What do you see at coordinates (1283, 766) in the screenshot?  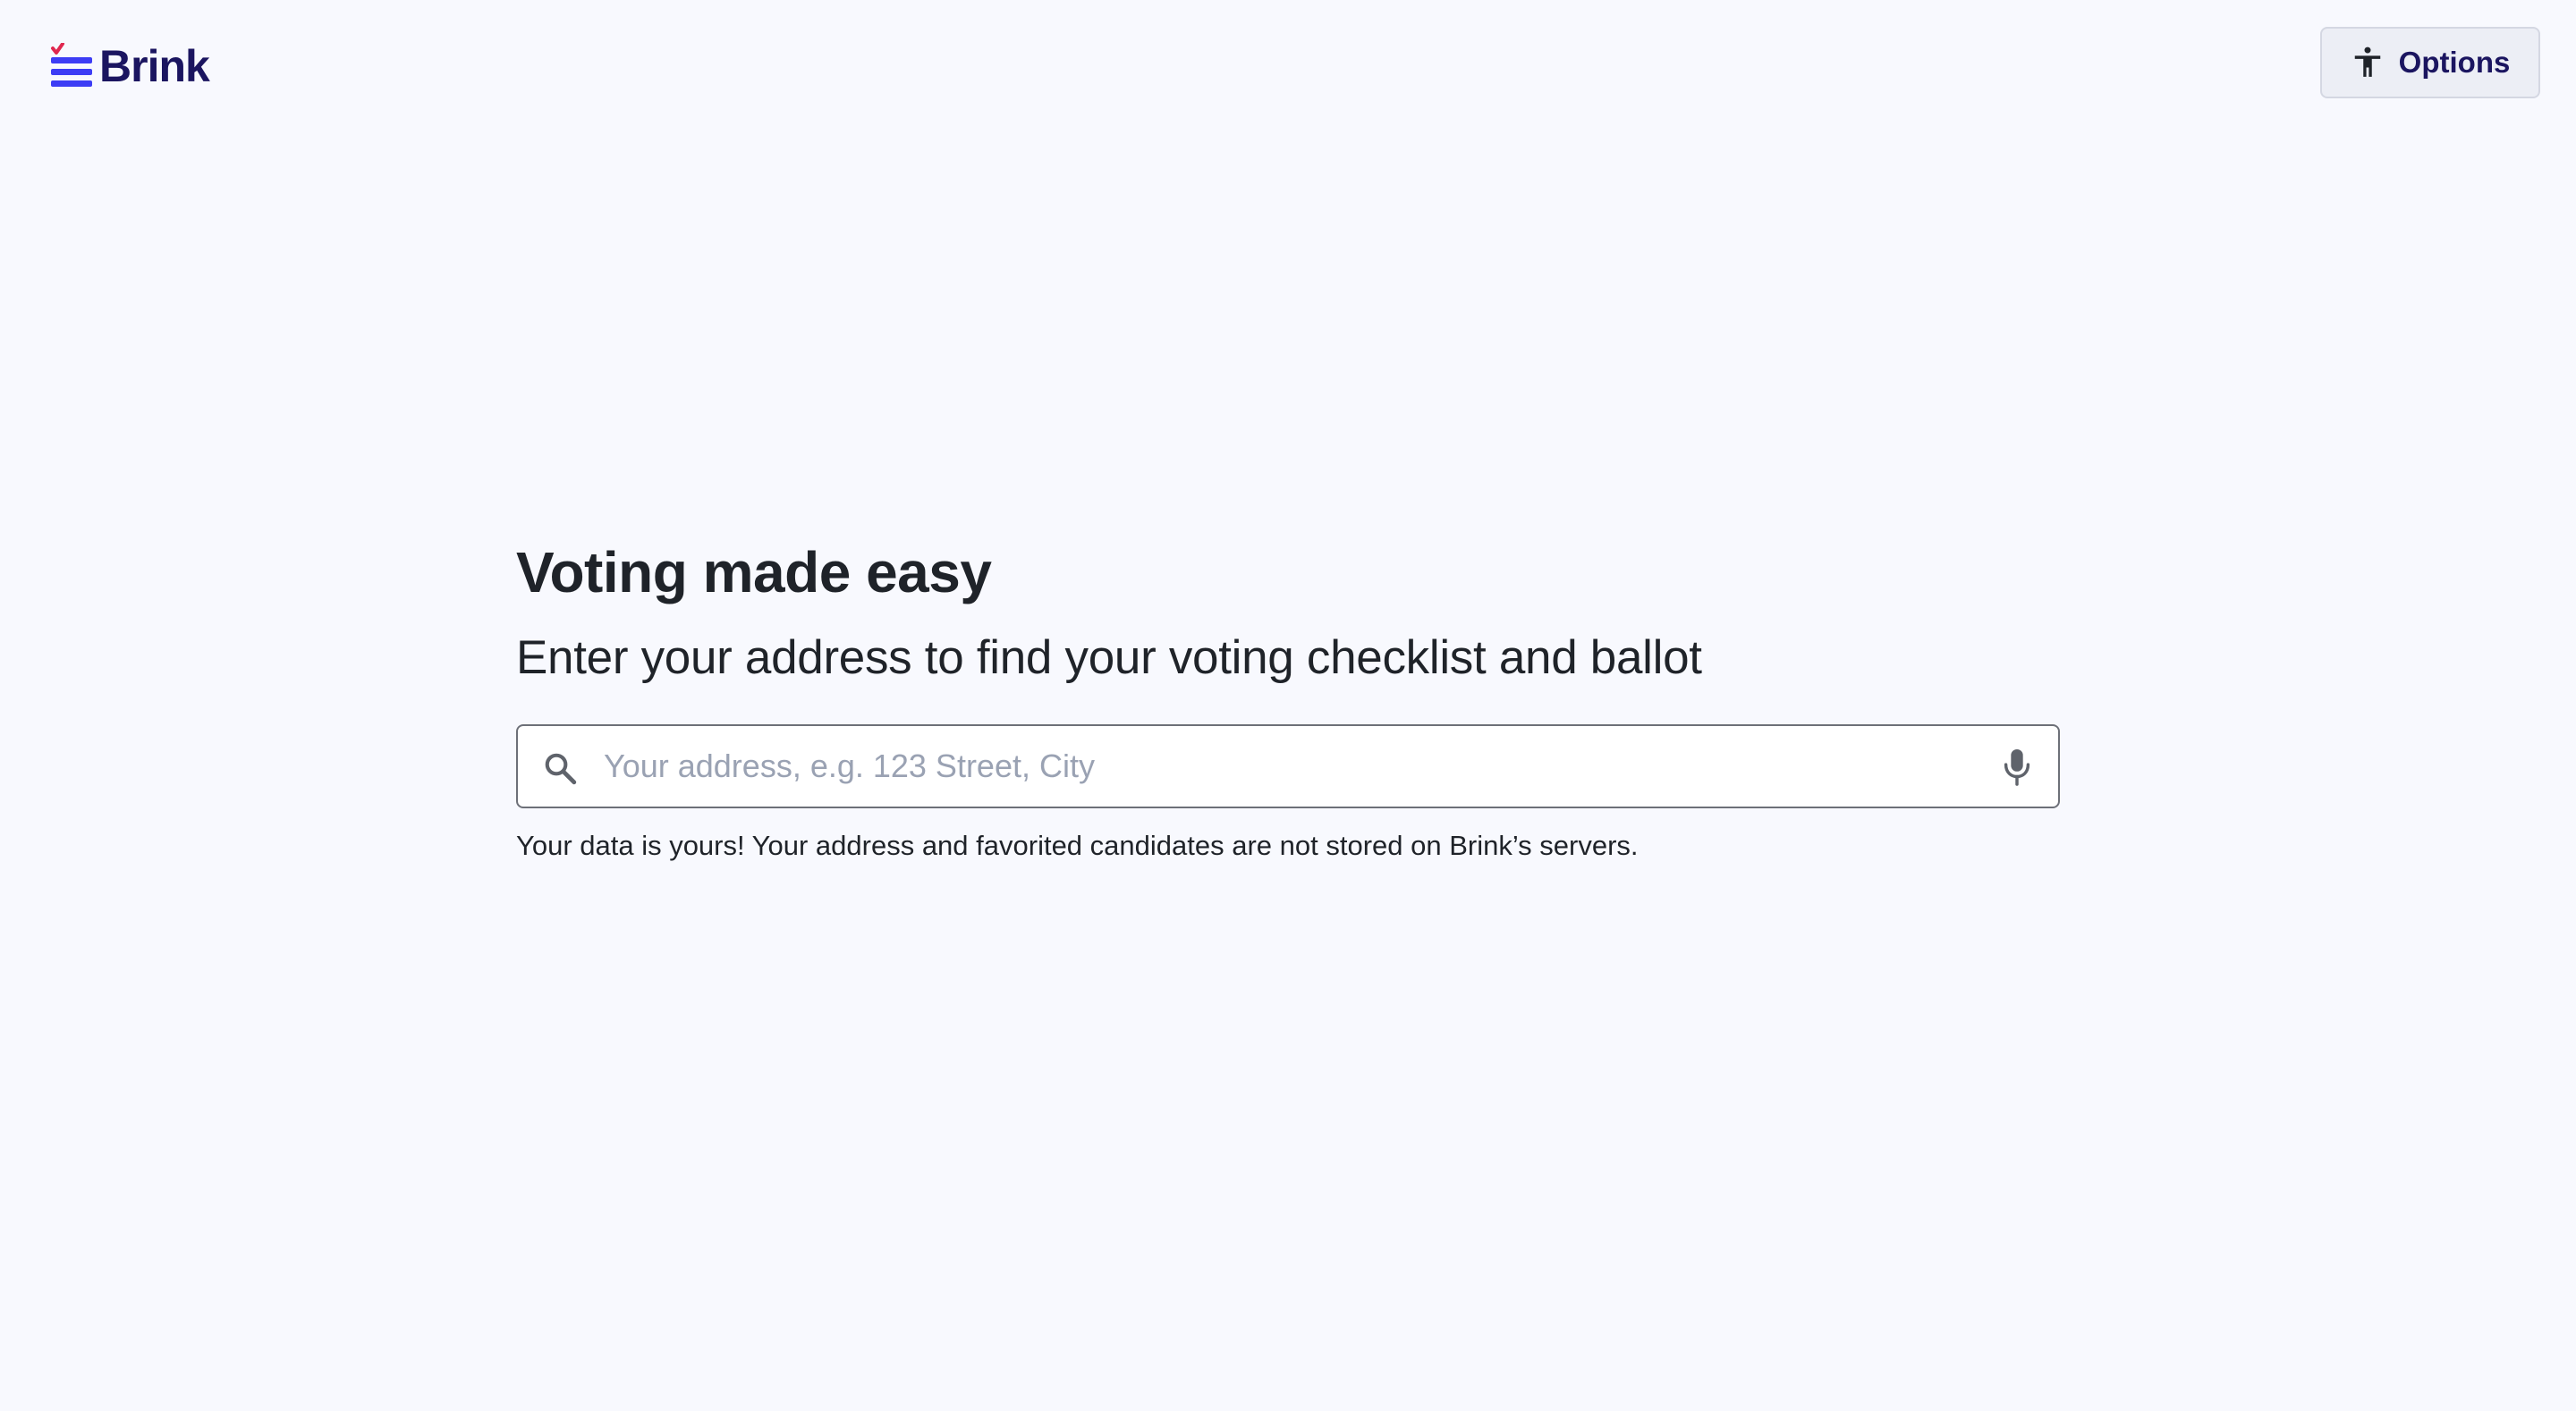 I see `address-search-input` at bounding box center [1283, 766].